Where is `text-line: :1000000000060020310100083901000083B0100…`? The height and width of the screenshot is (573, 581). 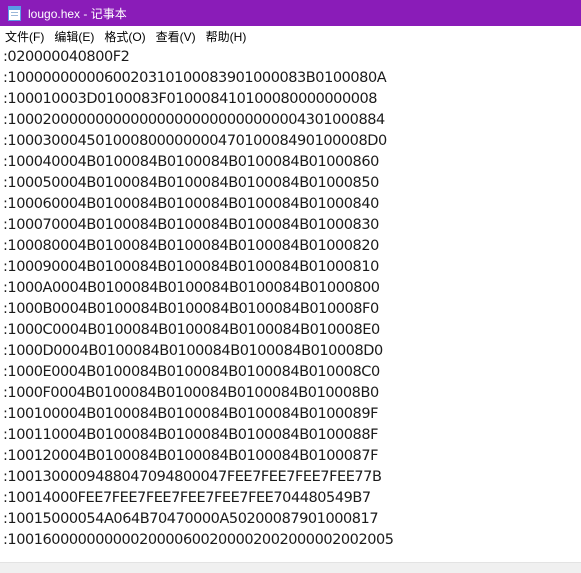
text-line: :1000000000060020310100083901000083B0100… is located at coordinates (195, 78).